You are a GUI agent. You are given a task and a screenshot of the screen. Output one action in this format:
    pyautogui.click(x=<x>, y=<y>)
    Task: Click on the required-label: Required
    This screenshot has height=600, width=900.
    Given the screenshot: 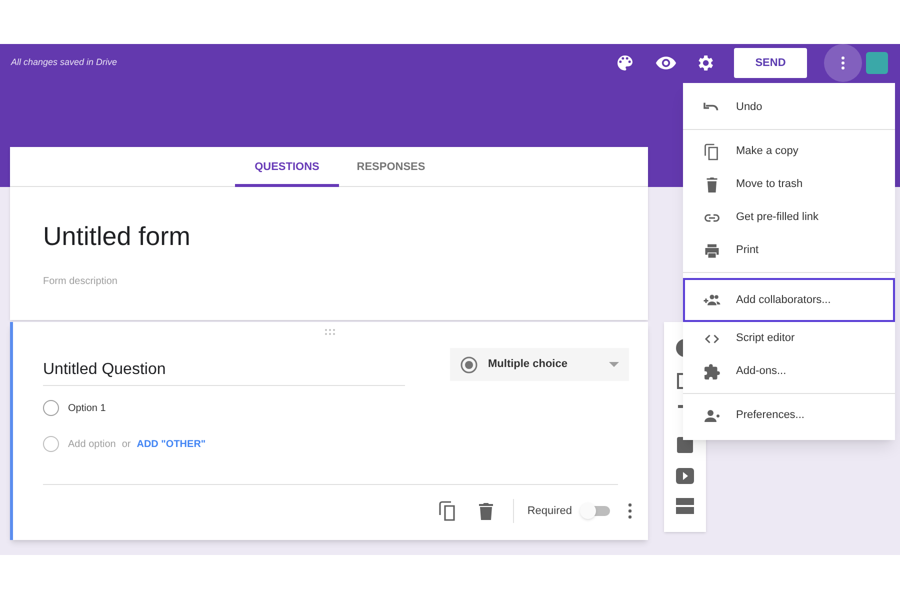 What is the action you would take?
    pyautogui.click(x=549, y=511)
    